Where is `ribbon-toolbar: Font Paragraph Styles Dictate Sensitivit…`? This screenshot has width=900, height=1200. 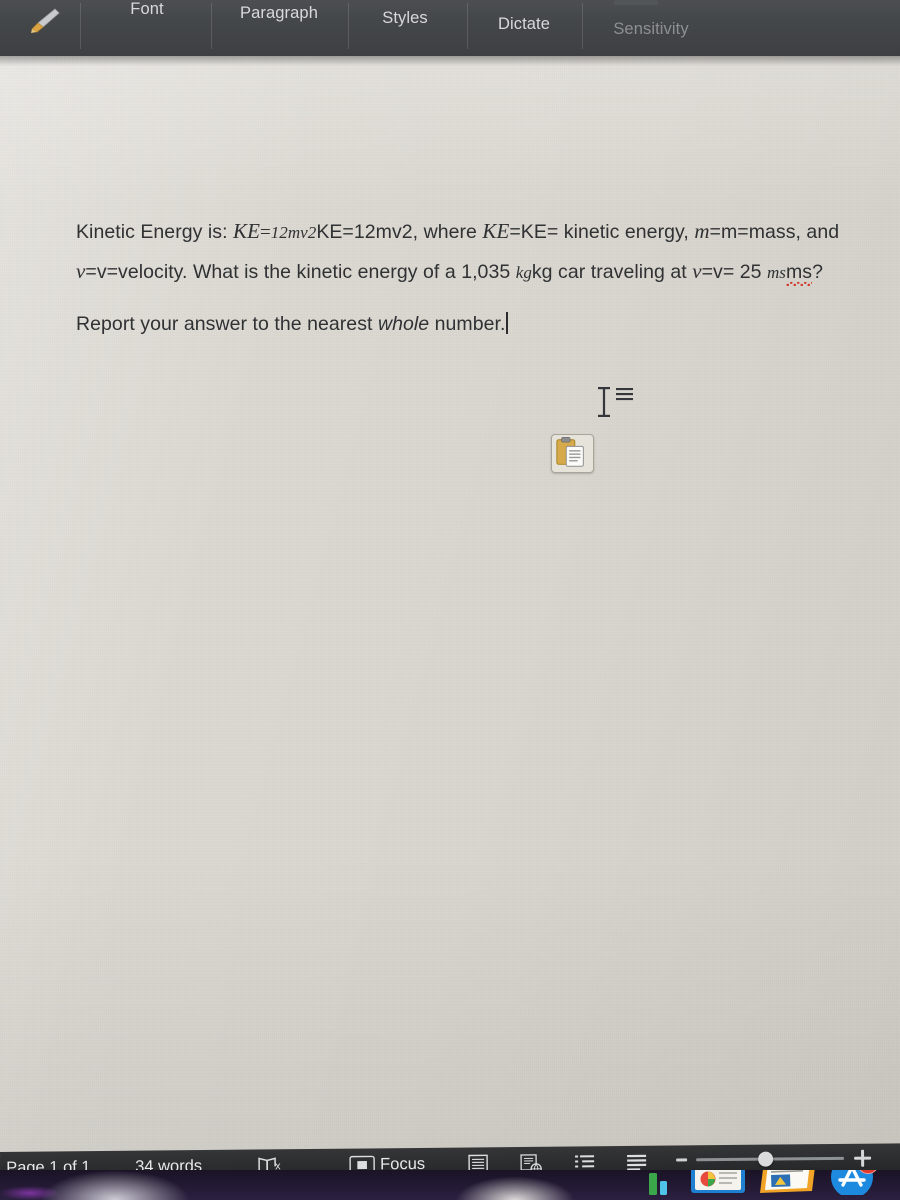 ribbon-toolbar: Font Paragraph Styles Dictate Sensitivit… is located at coordinates (450, 28).